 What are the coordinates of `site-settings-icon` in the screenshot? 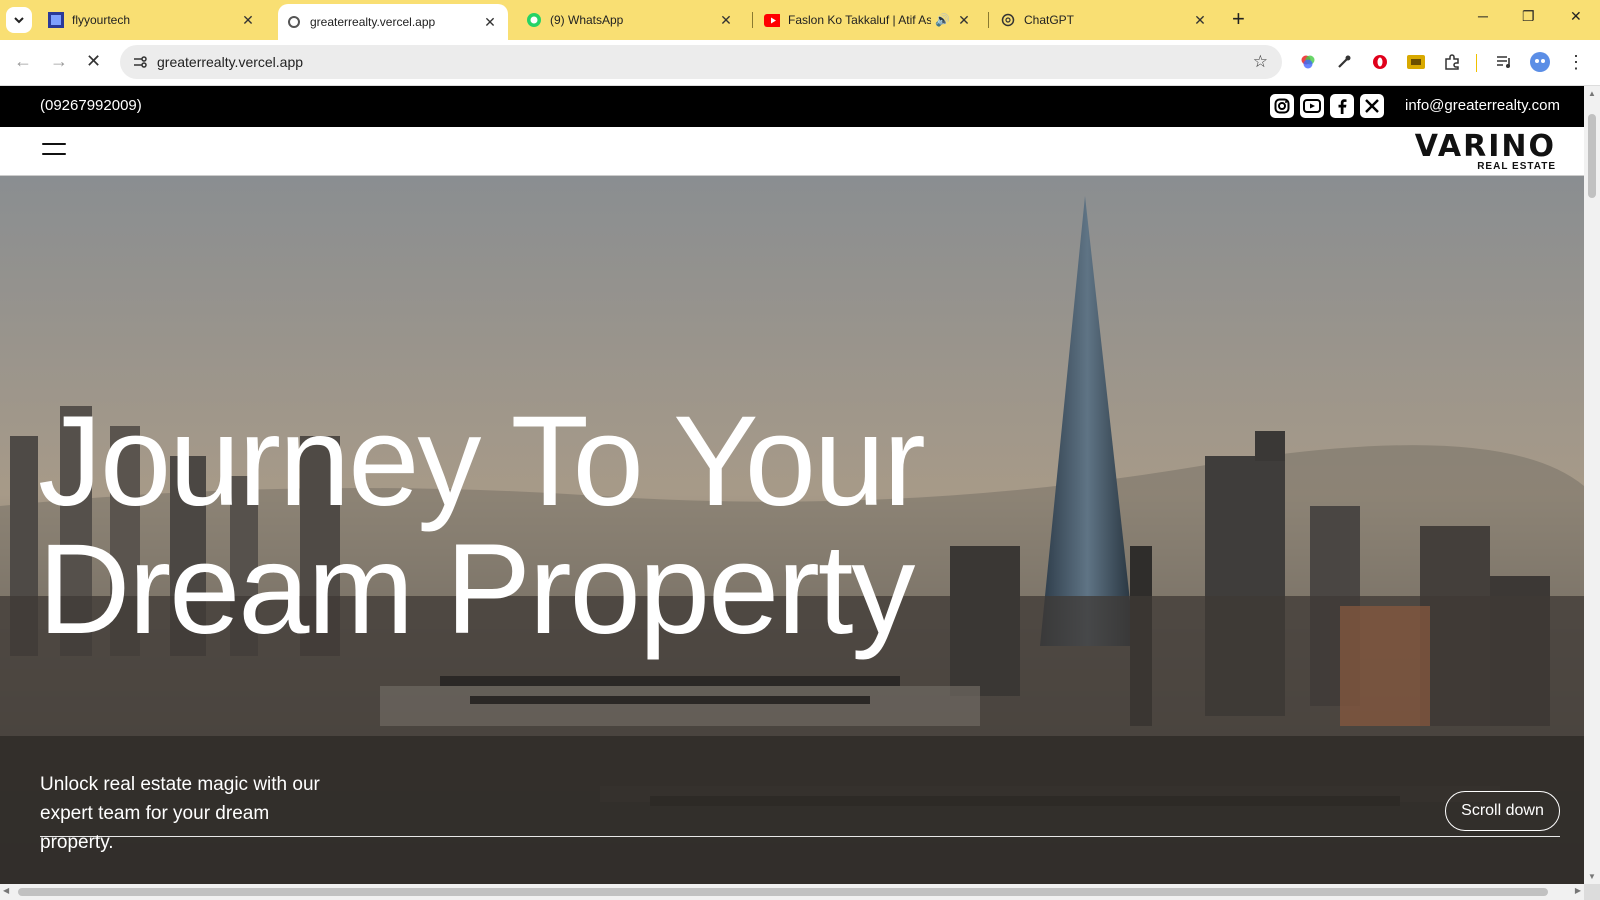 It's located at (140, 64).